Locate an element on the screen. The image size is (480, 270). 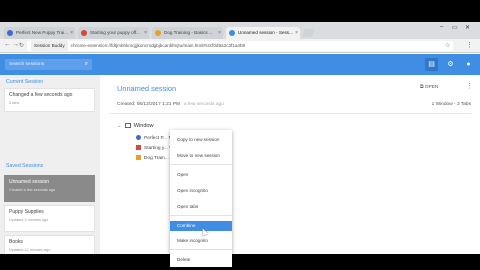
saved-session-item-puppy-supplies: Puppy Supplies Updated 3 minutes ago is located at coordinates (49, 218).